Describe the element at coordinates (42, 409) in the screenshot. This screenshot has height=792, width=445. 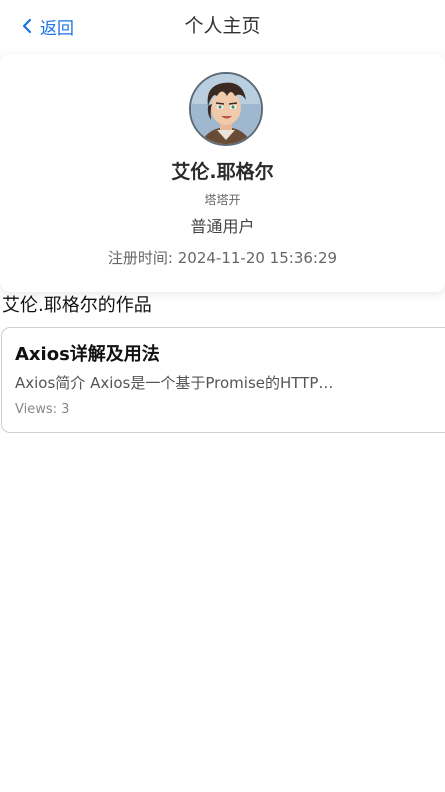
I see `post-views: Views: 3` at that location.